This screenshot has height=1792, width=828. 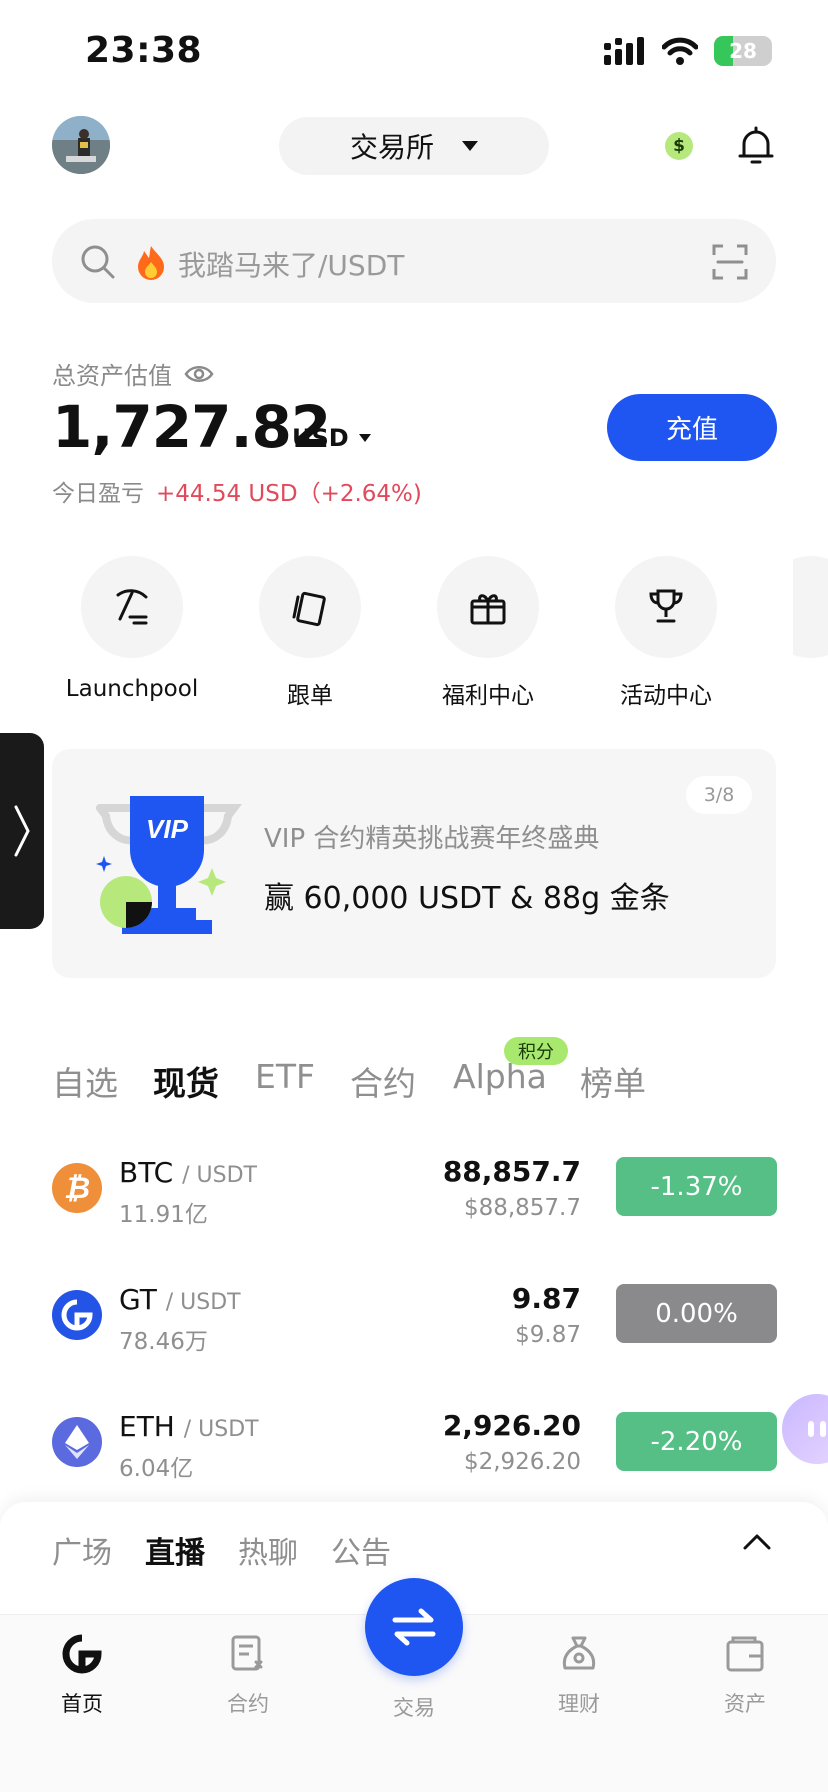 I want to click on change-badge: 0.00%, so click(x=696, y=1313).